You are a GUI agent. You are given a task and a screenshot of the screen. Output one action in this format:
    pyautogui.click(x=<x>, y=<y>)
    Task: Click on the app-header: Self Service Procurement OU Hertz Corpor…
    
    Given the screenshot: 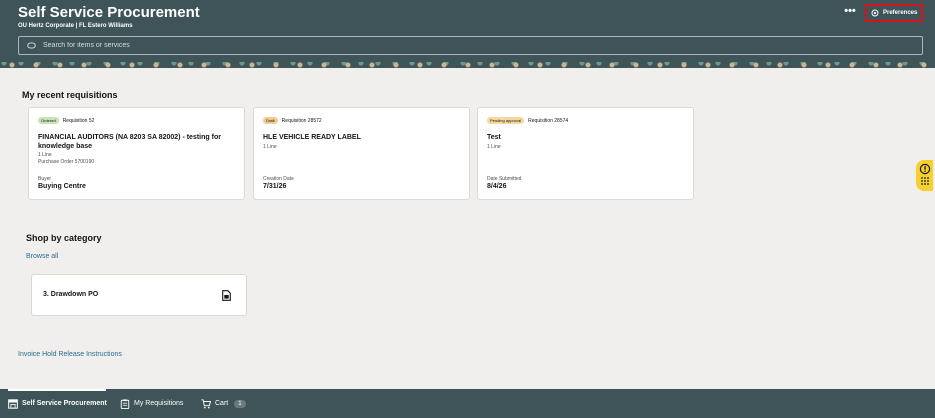 What is the action you would take?
    pyautogui.click(x=467, y=31)
    